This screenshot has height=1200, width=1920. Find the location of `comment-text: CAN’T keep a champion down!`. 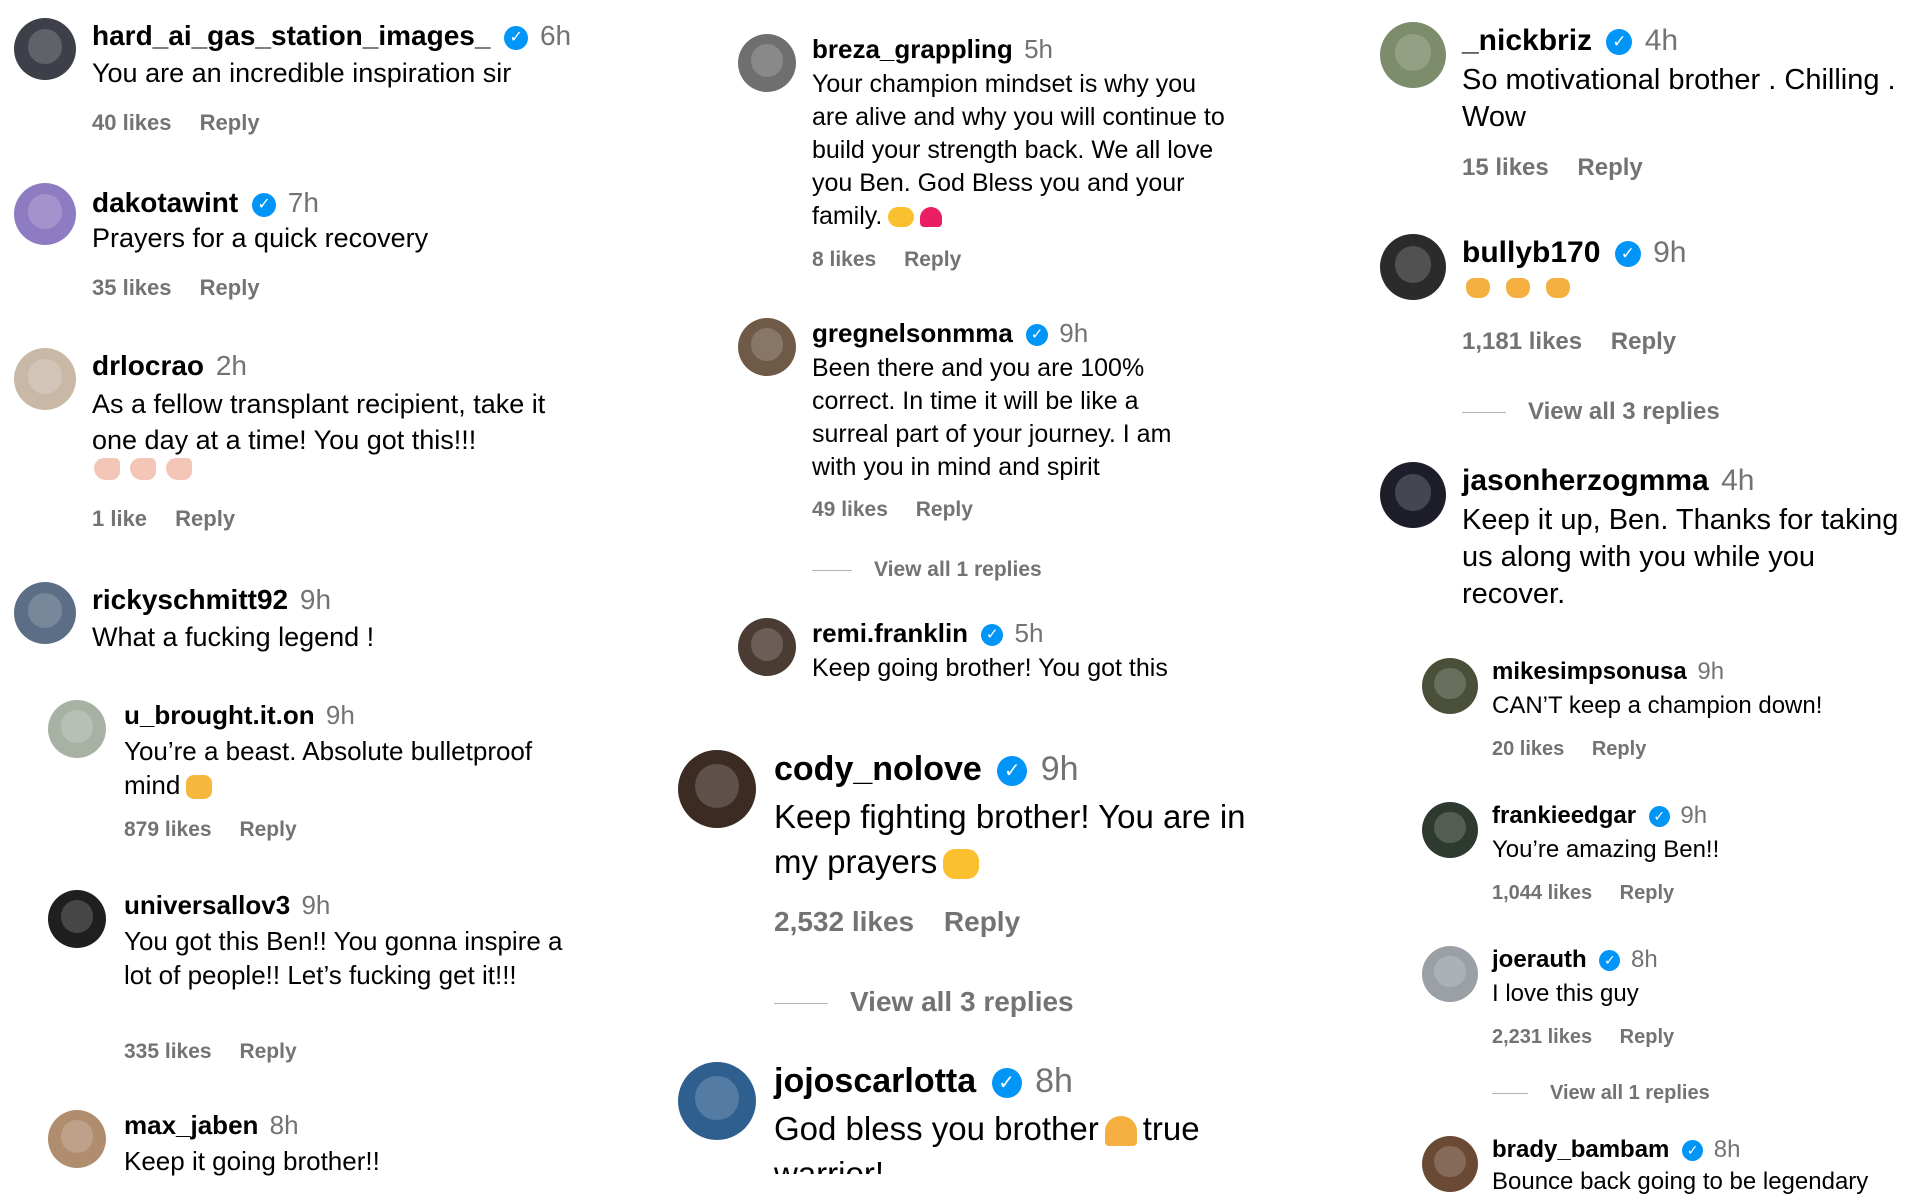

comment-text: CAN’T keep a champion down! is located at coordinates (1657, 705).